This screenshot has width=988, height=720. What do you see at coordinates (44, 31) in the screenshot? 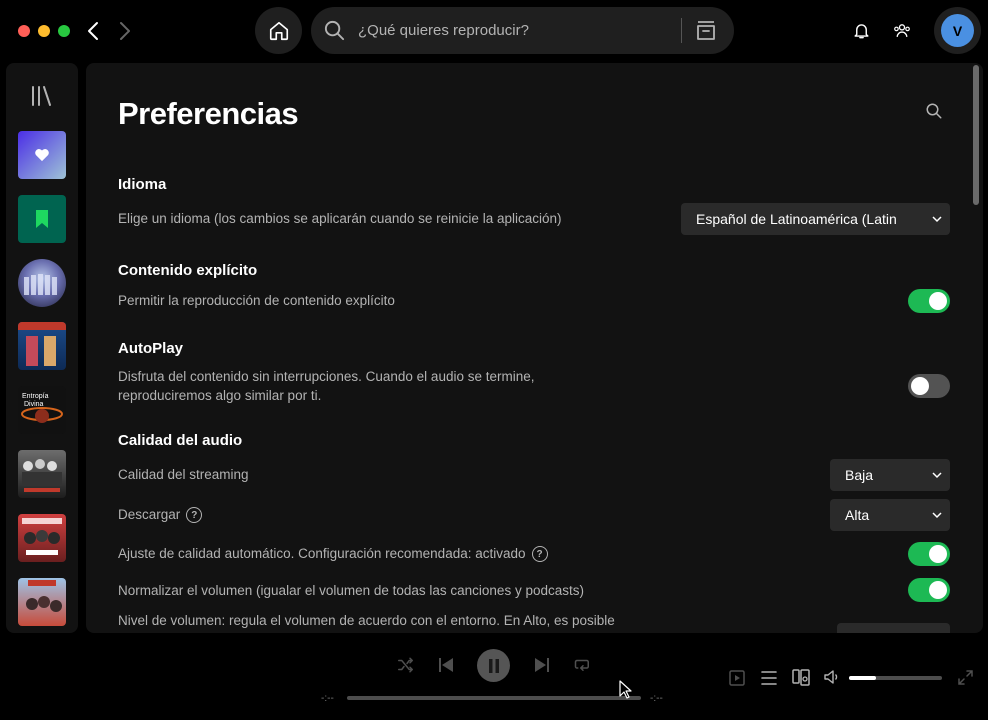
I see `minimize-window-button` at bounding box center [44, 31].